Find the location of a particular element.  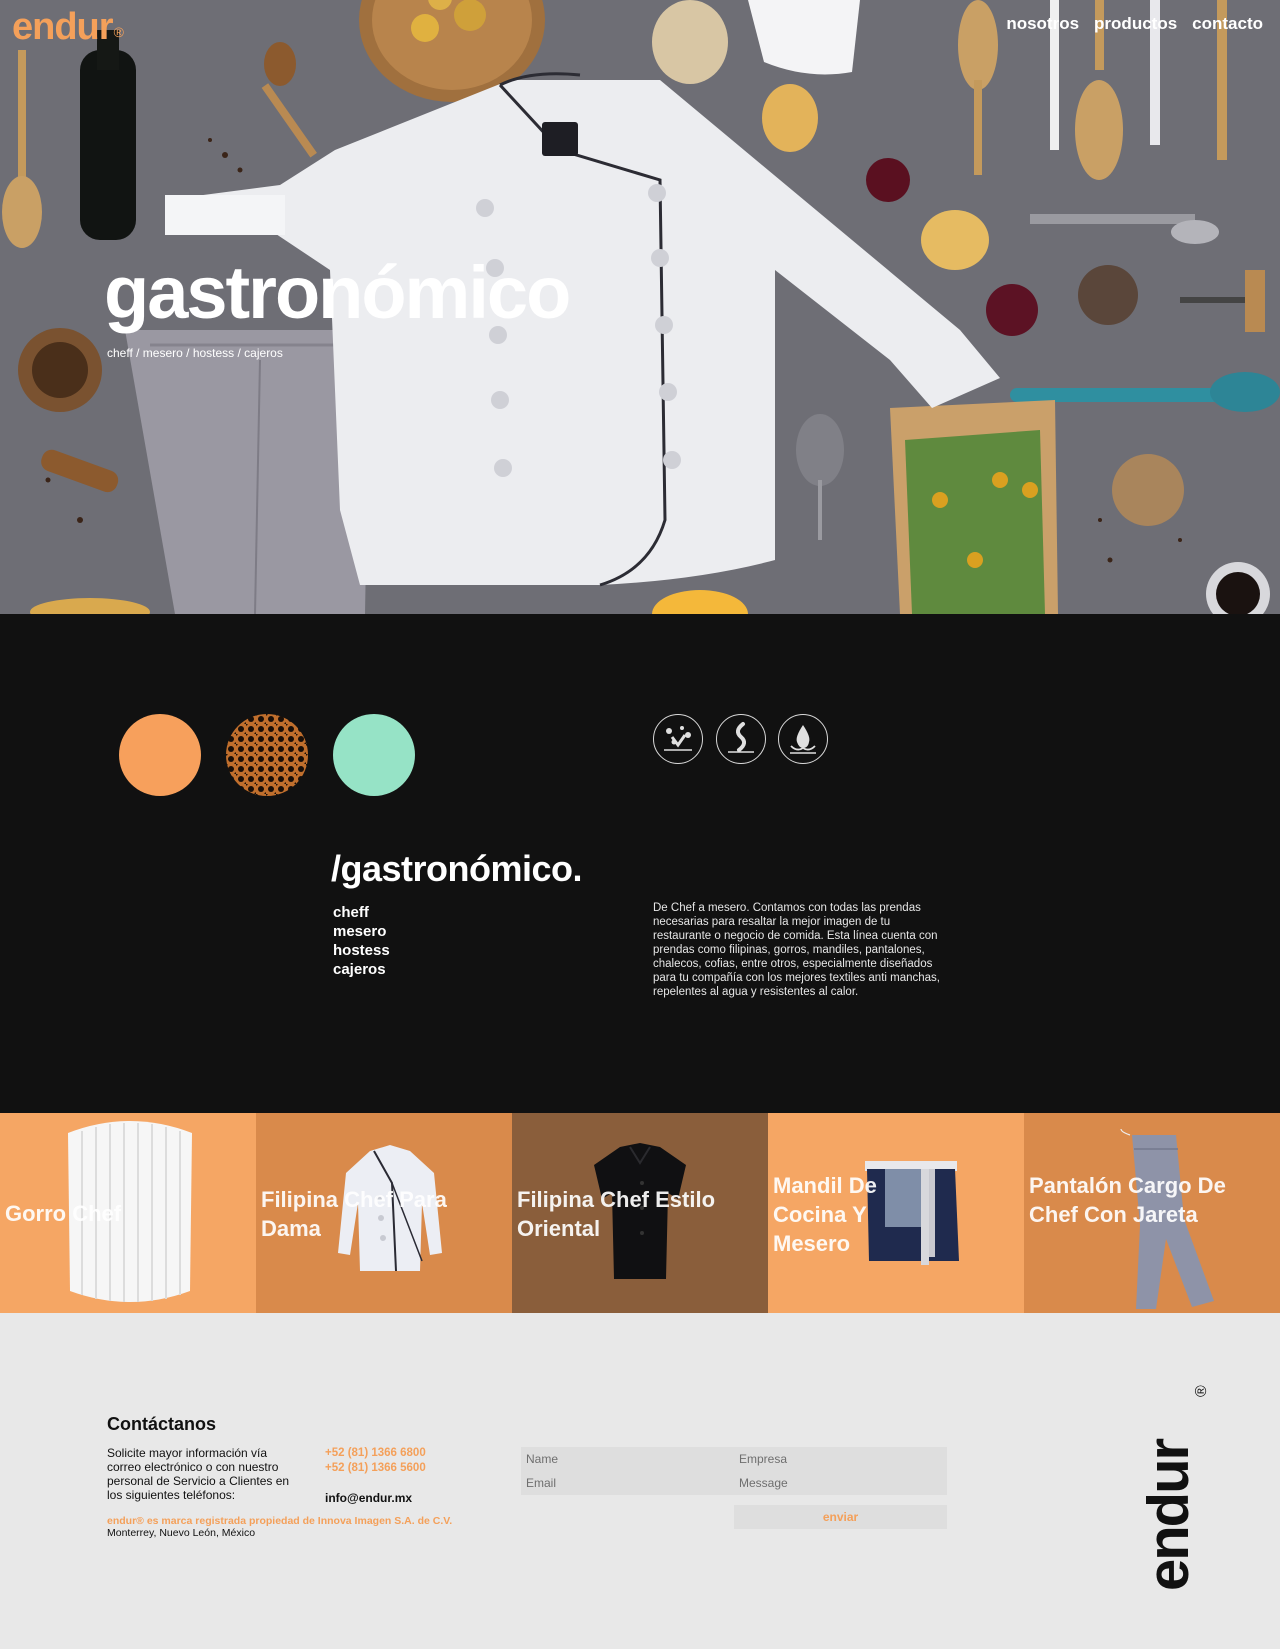

product-label: Filipina Chef Para Dama is located at coordinates (354, 1214).